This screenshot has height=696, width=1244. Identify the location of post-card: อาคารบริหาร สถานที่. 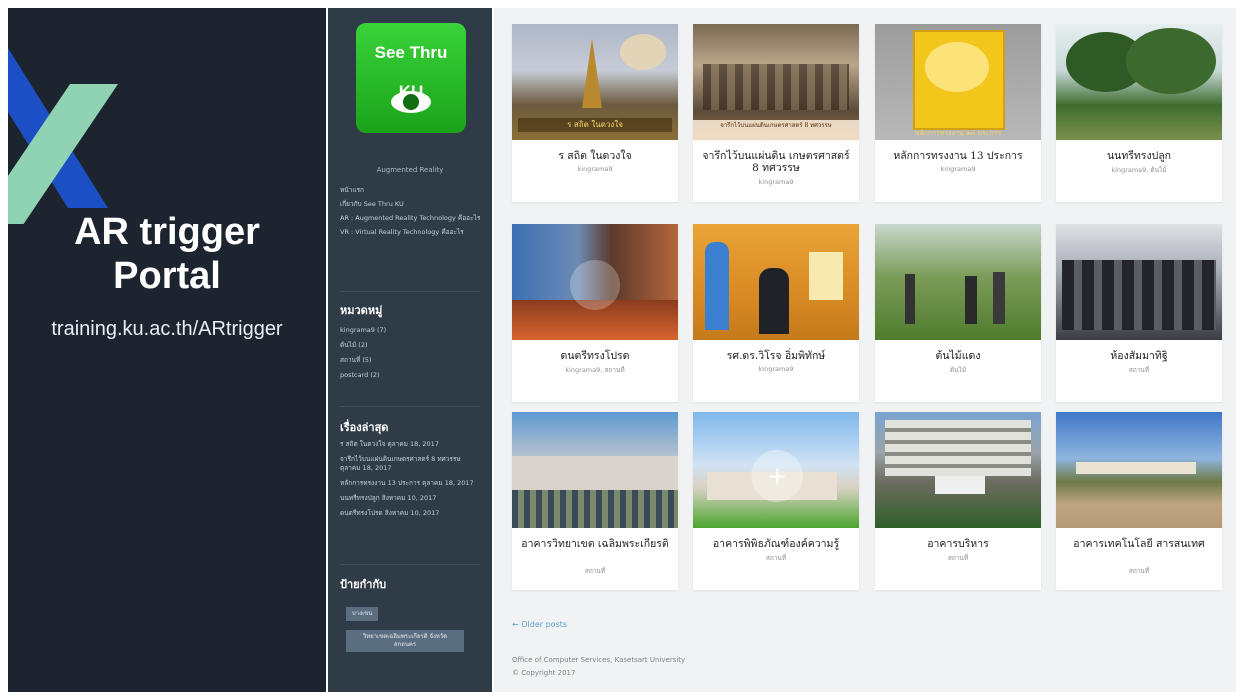
(958, 501).